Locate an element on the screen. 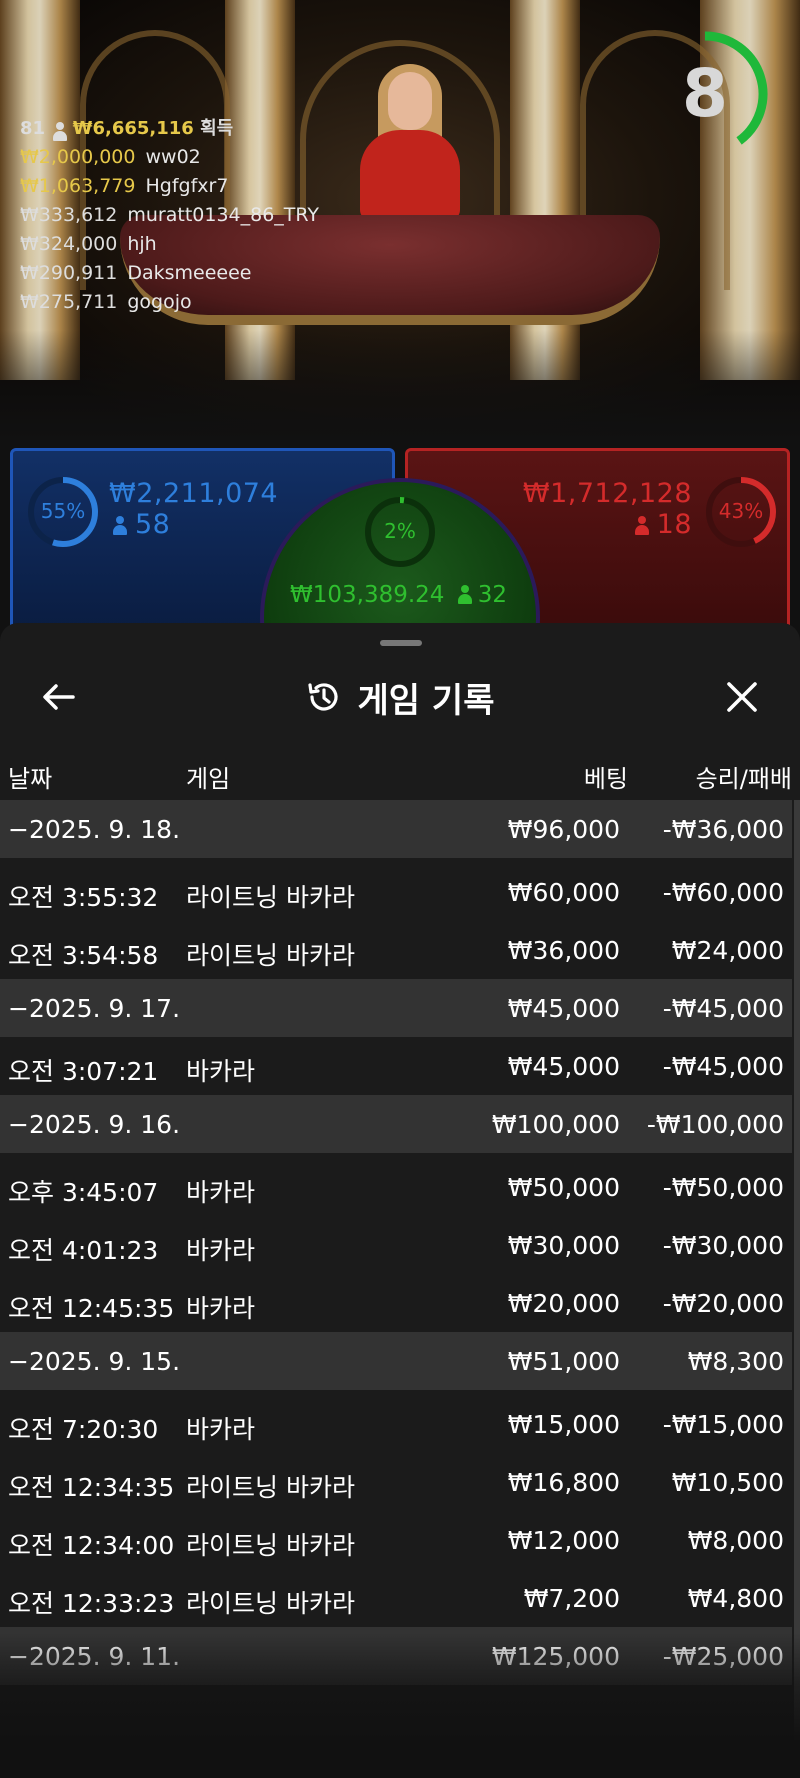 This screenshot has height=1778, width=800. sheet-header: 게임 기록 is located at coordinates (400, 697).